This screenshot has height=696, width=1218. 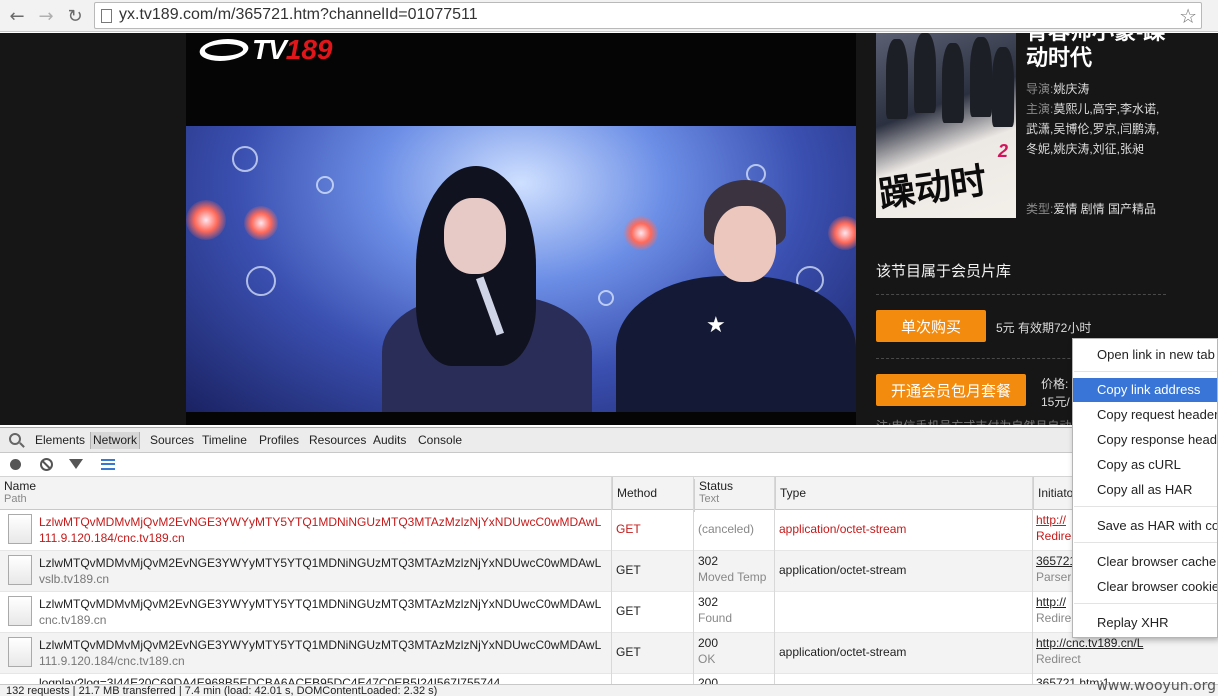 I want to click on column-name-label: Name, so click(x=20, y=486).